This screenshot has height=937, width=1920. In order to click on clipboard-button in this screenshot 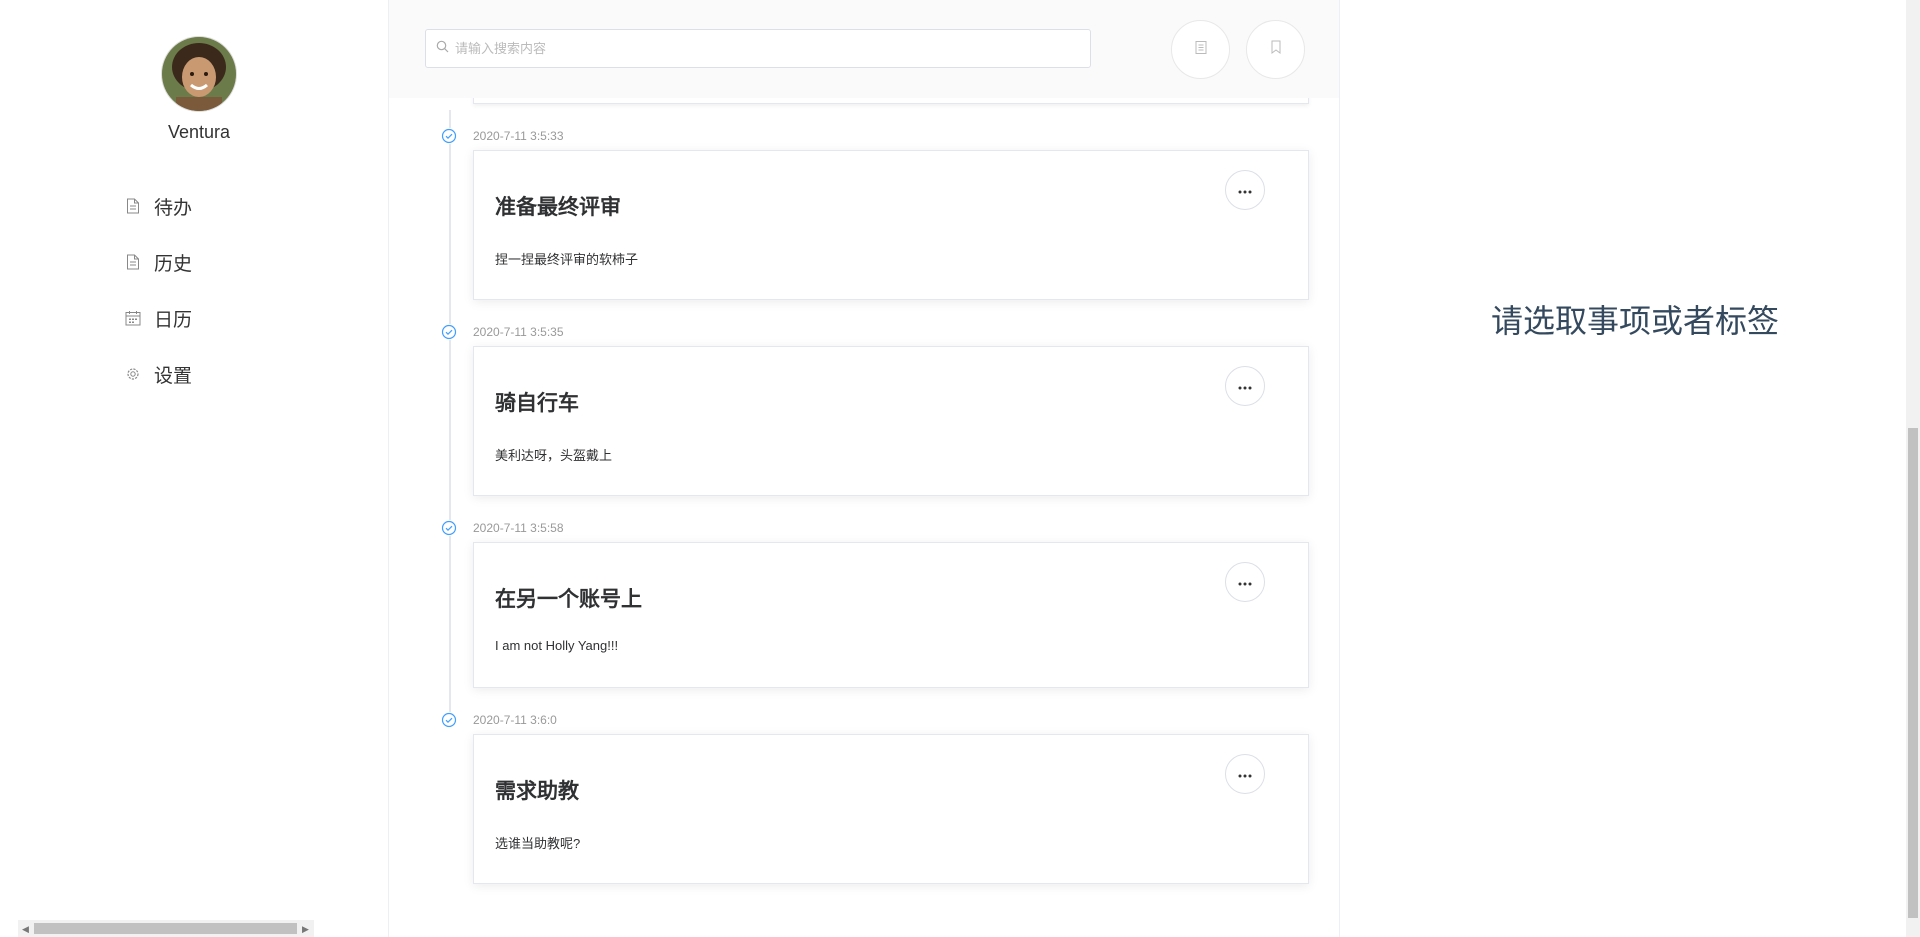, I will do `click(1200, 49)`.